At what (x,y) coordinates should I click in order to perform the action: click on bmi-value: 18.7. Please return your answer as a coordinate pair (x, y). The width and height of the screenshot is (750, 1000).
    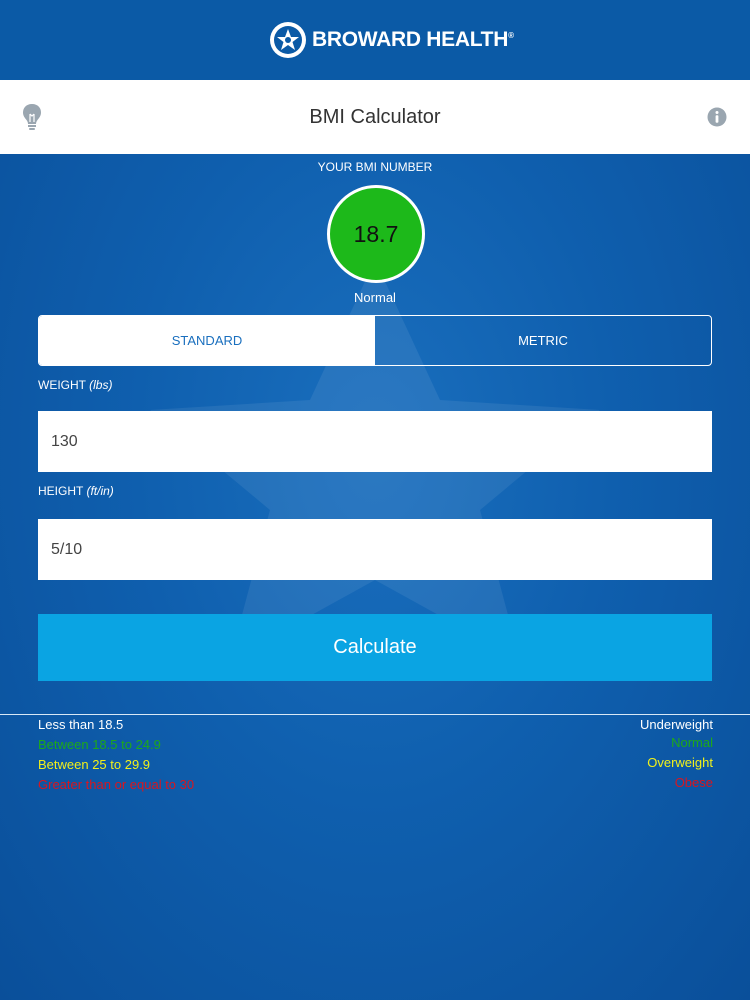
    Looking at the image, I should click on (376, 233).